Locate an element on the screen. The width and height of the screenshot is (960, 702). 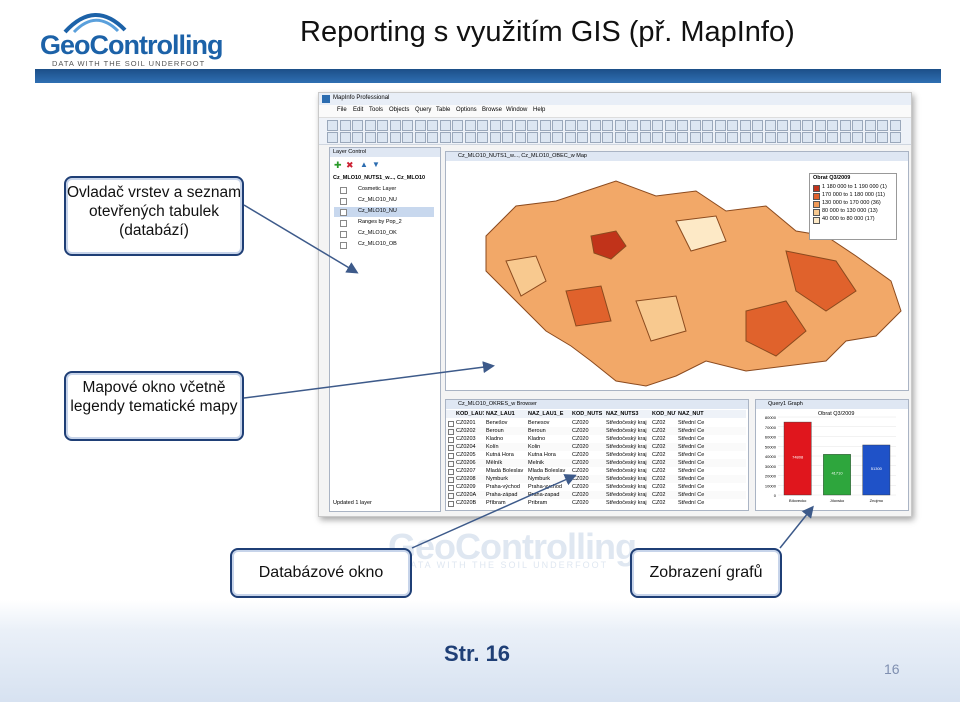
menu-item-query: Query is located at coordinates (423, 110).